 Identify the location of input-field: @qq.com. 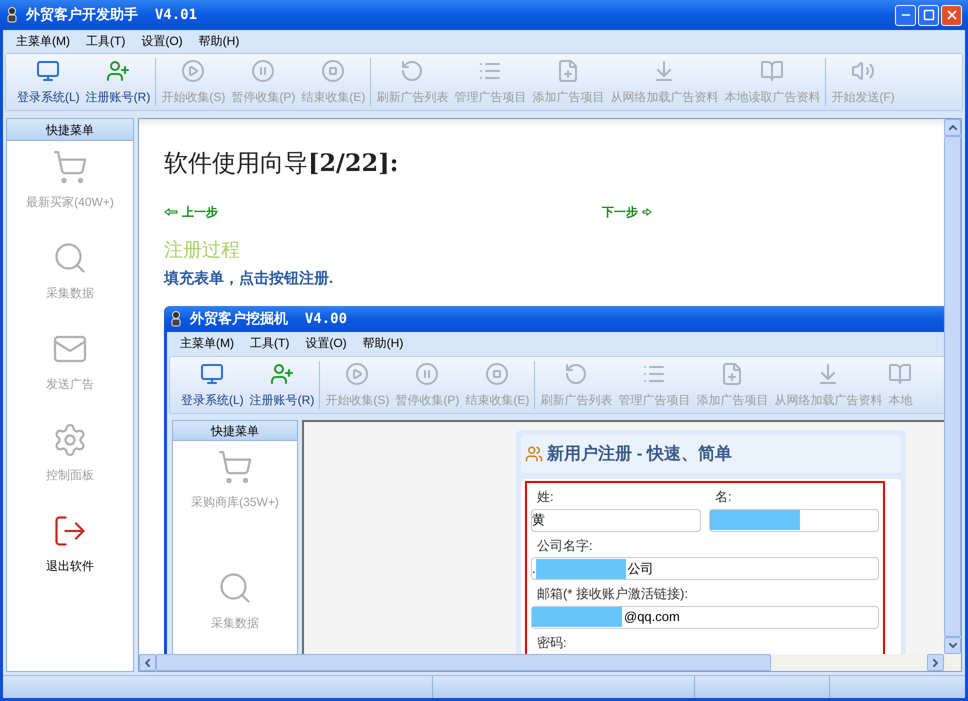
(705, 617).